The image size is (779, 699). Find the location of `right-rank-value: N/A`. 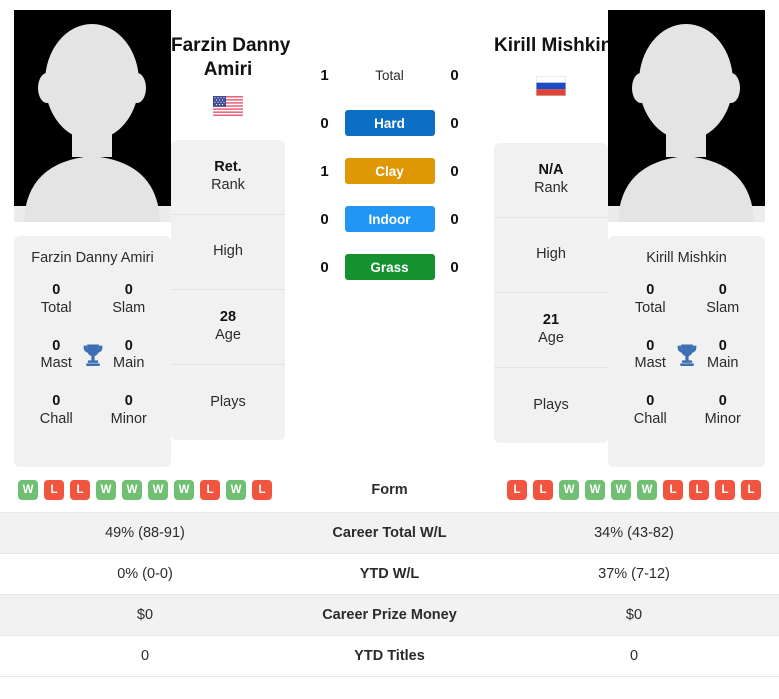

right-rank-value: N/A is located at coordinates (551, 170).